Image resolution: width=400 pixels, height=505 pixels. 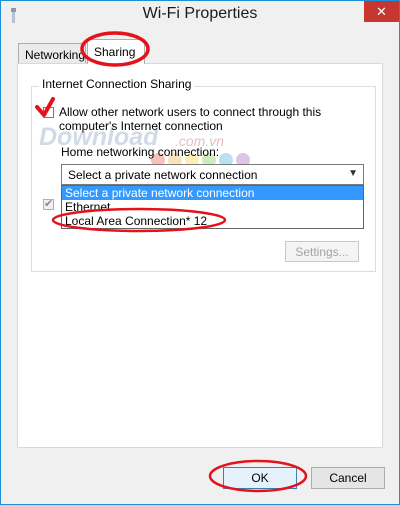 I want to click on close-button: ✕, so click(x=381, y=11).